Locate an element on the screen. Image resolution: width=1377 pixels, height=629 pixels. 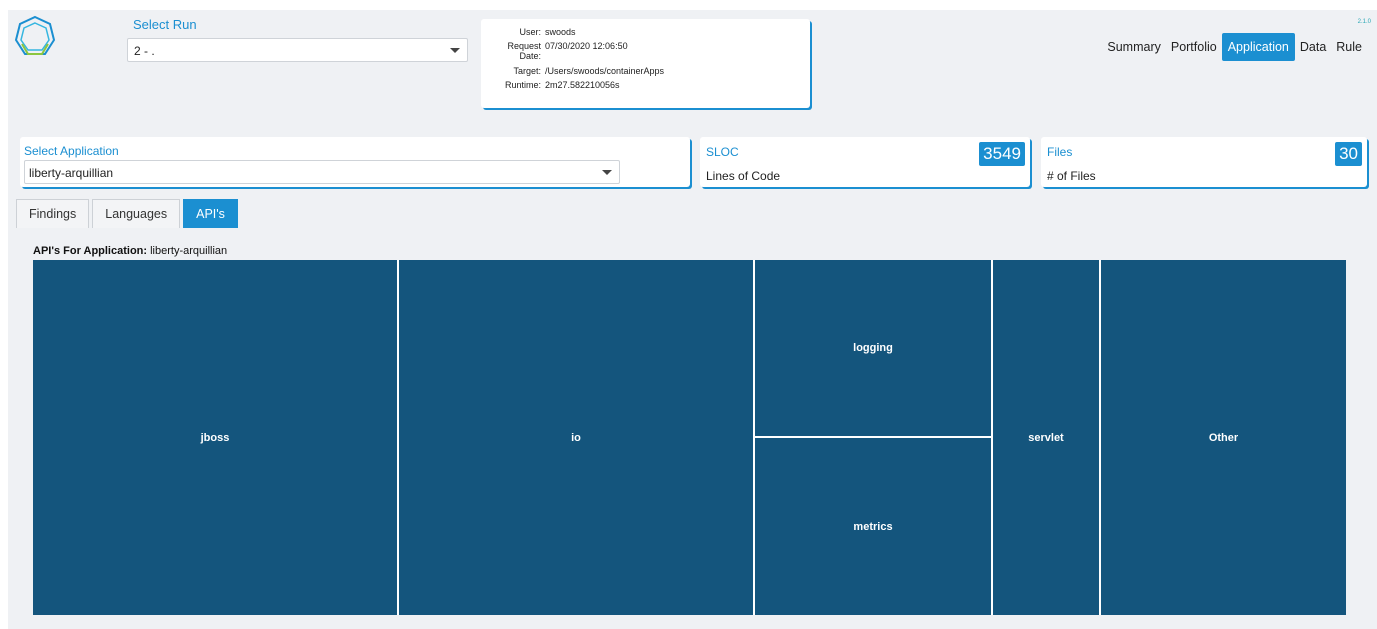
tab-apis: API's is located at coordinates (210, 213).